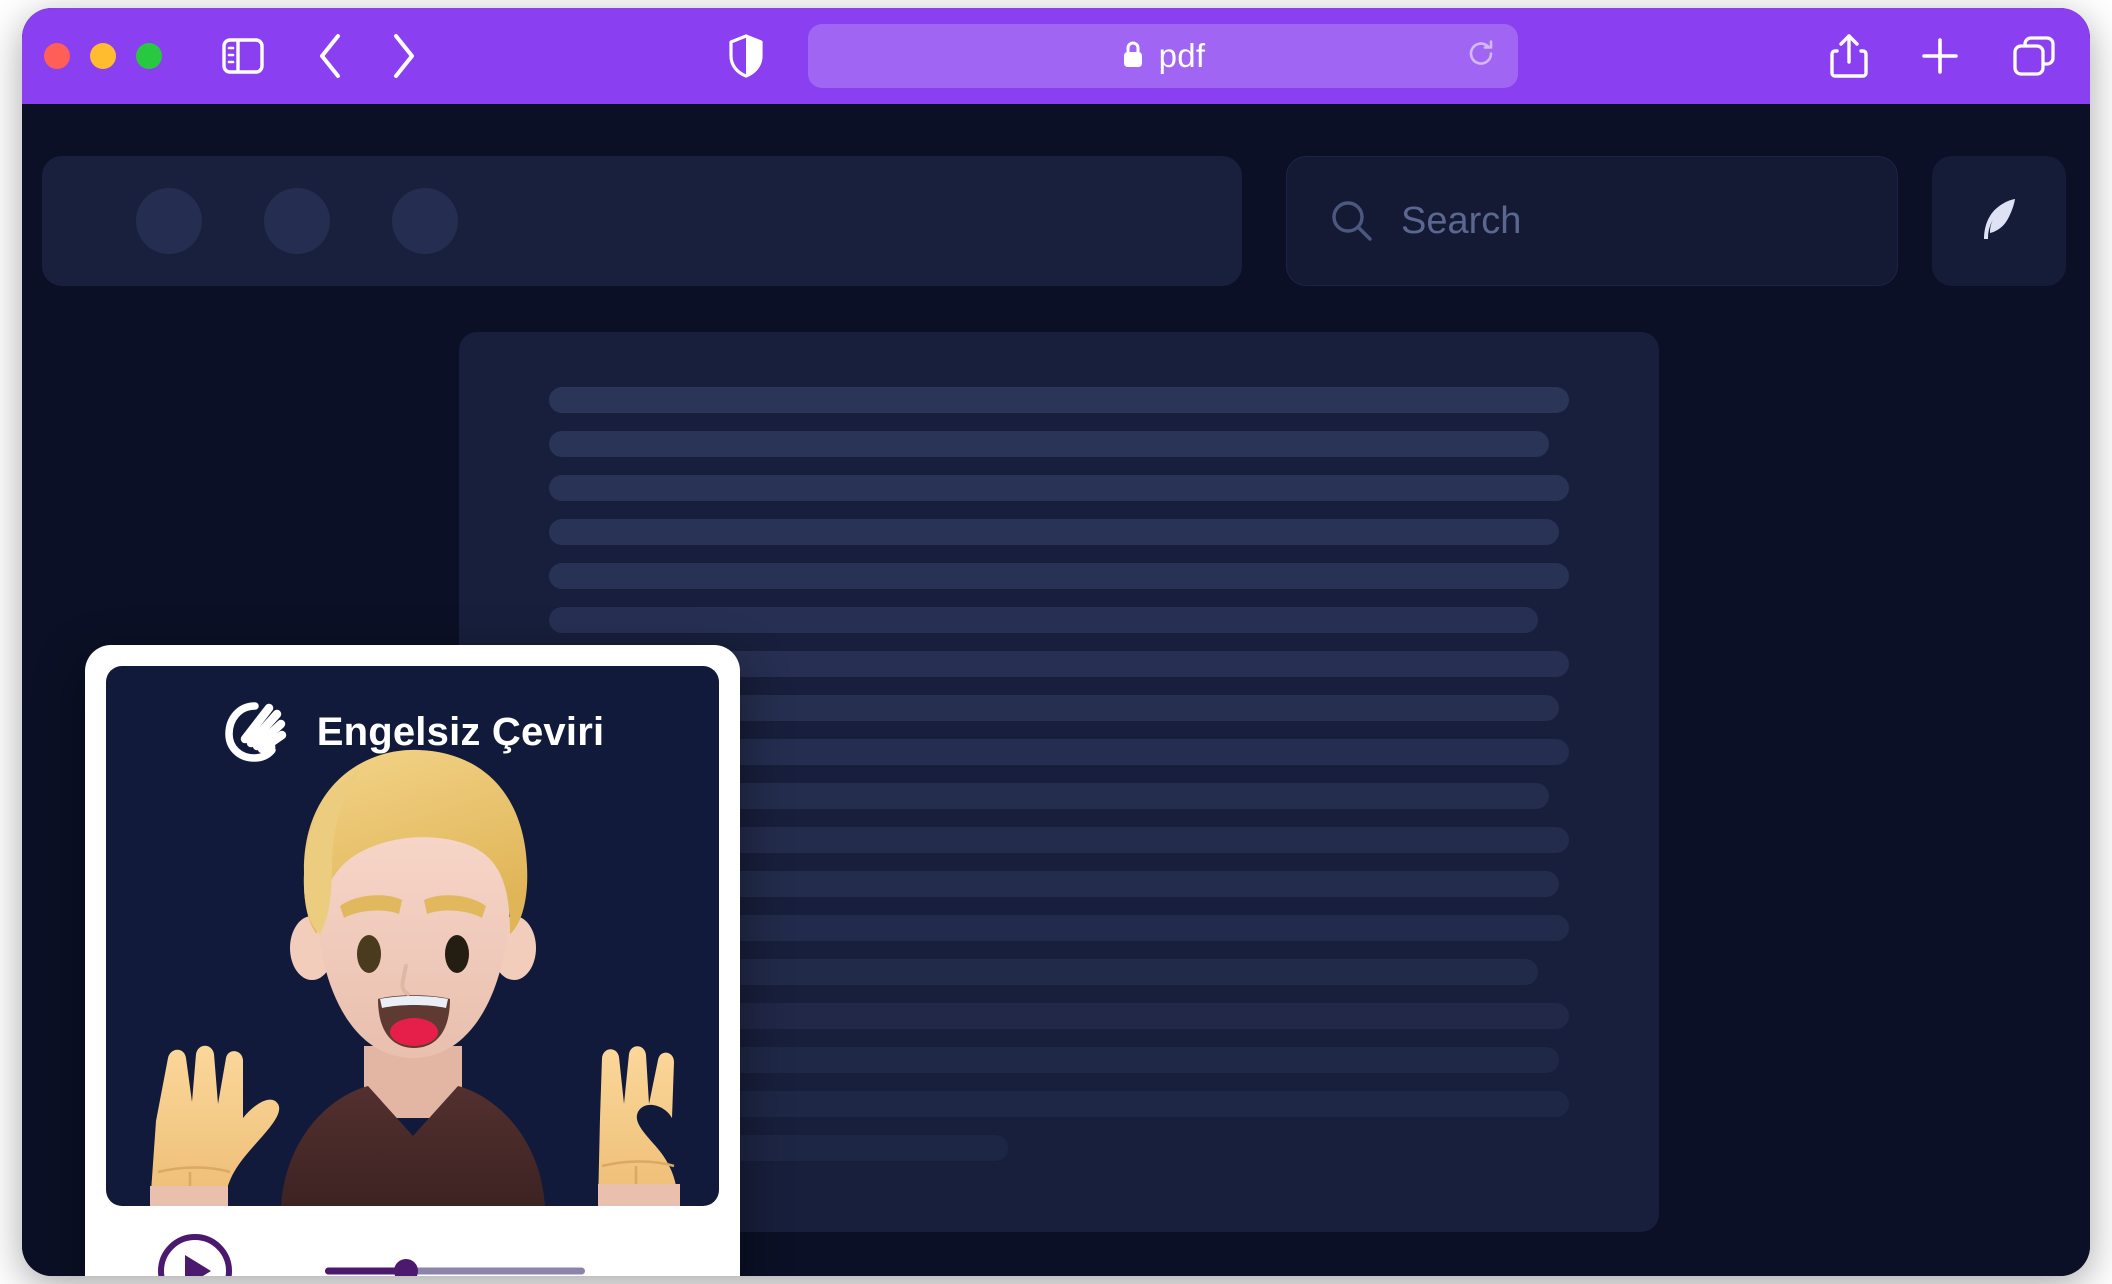  What do you see at coordinates (1849, 56) in the screenshot?
I see `share-icon` at bounding box center [1849, 56].